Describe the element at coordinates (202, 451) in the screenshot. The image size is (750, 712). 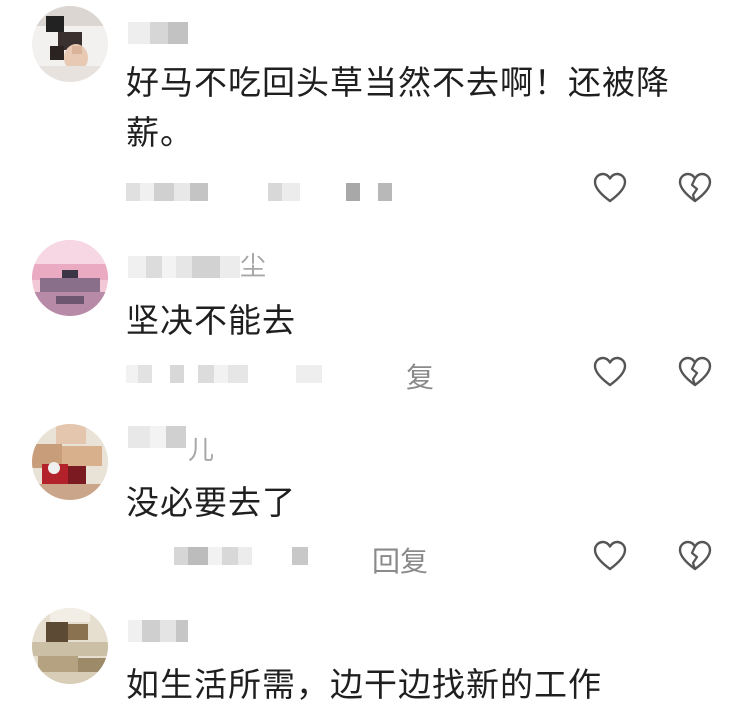
I see `username: 儿` at that location.